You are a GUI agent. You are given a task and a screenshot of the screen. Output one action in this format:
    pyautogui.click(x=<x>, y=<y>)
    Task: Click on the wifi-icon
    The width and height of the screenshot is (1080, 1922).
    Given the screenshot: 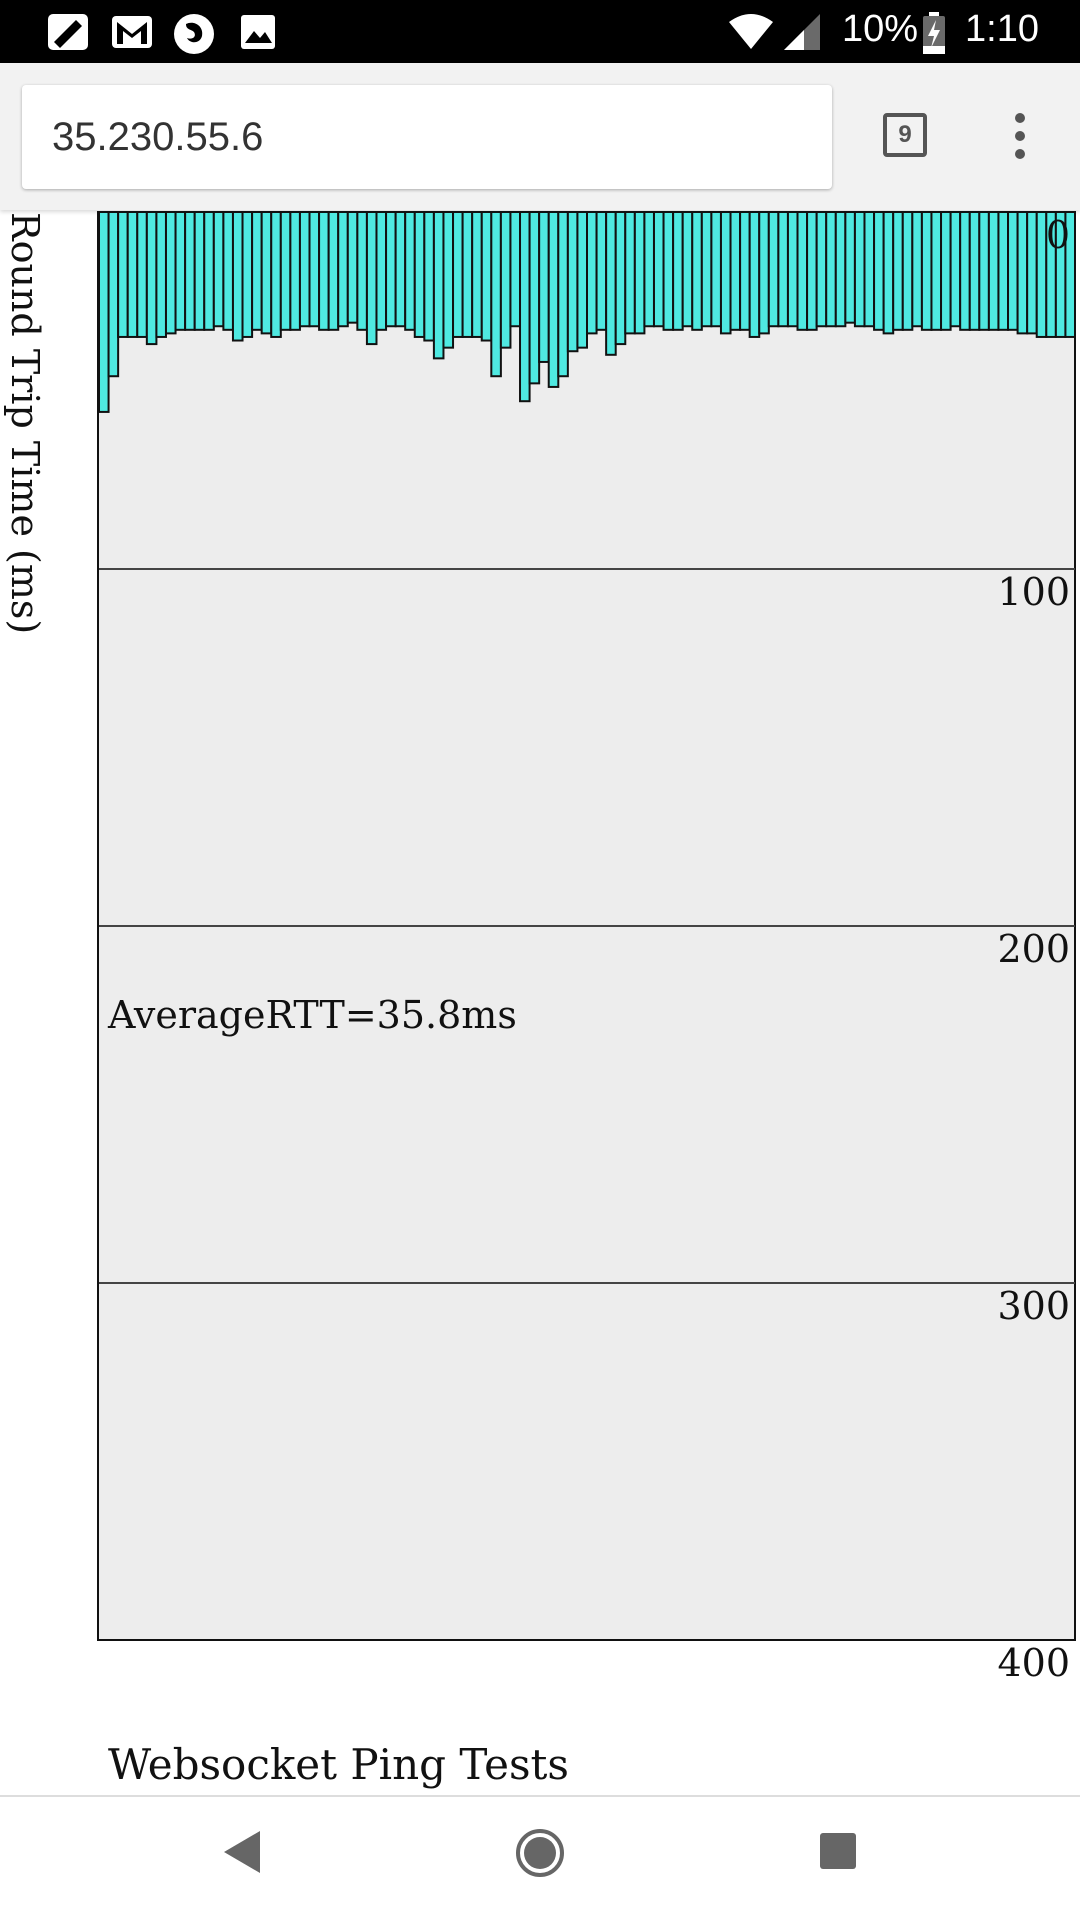 What is the action you would take?
    pyautogui.click(x=751, y=31)
    